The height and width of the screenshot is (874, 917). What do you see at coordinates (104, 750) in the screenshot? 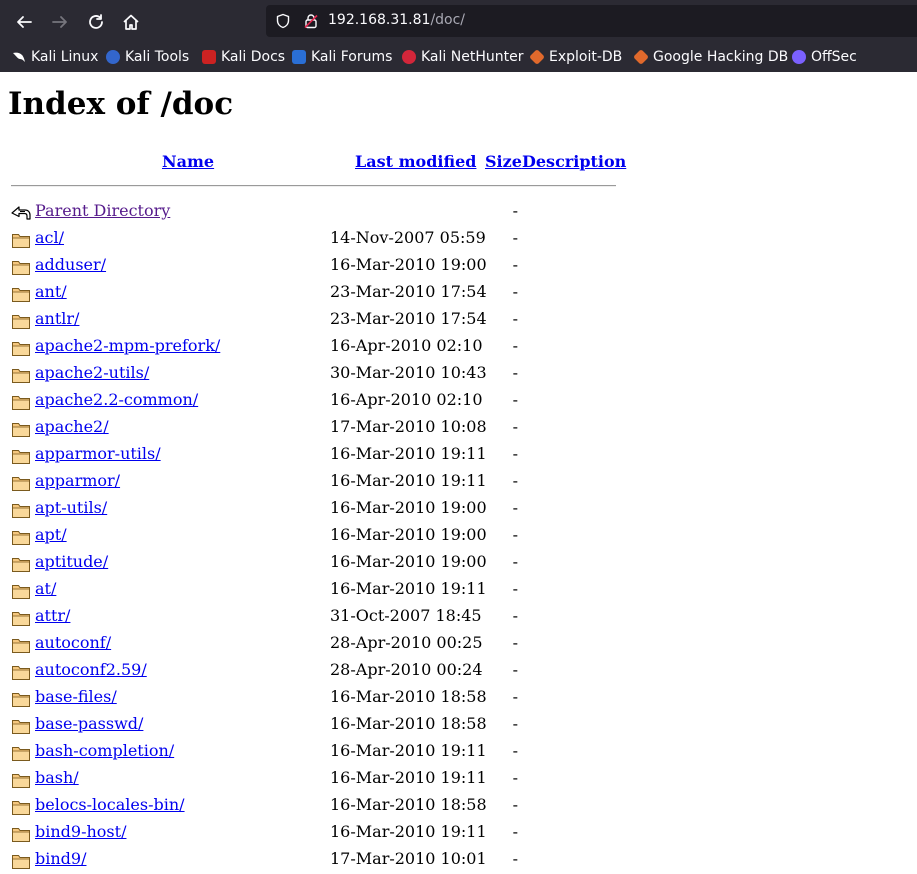
I see `directory-link: bash-completion/` at bounding box center [104, 750].